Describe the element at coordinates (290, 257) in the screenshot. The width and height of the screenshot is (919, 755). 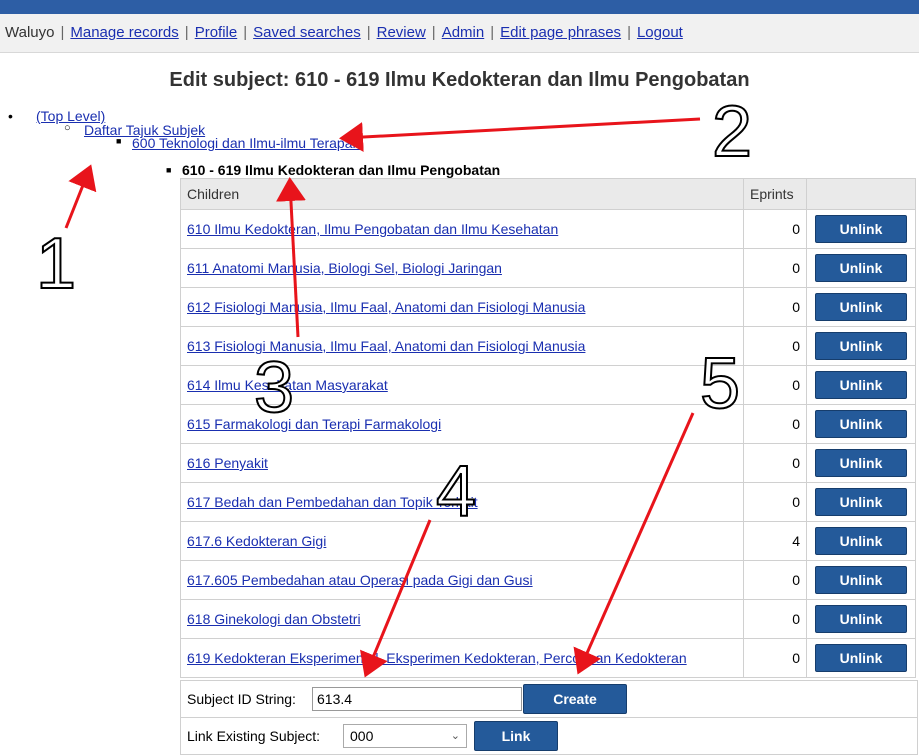
I see `arrow-3-icon` at that location.